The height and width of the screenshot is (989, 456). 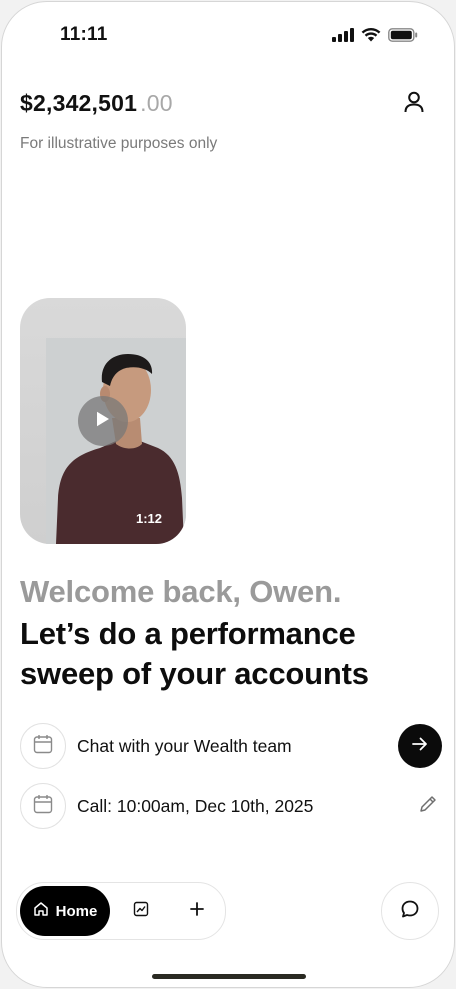 I want to click on scheduled-call-row: Call: 10:00am, Dec 10th, 2025, so click(x=231, y=806).